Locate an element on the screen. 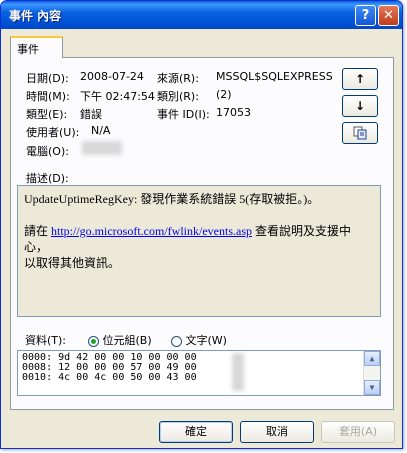 This screenshot has height=453, width=407. title-bar: 事件 內容 ? ✕ is located at coordinates (201, 15).